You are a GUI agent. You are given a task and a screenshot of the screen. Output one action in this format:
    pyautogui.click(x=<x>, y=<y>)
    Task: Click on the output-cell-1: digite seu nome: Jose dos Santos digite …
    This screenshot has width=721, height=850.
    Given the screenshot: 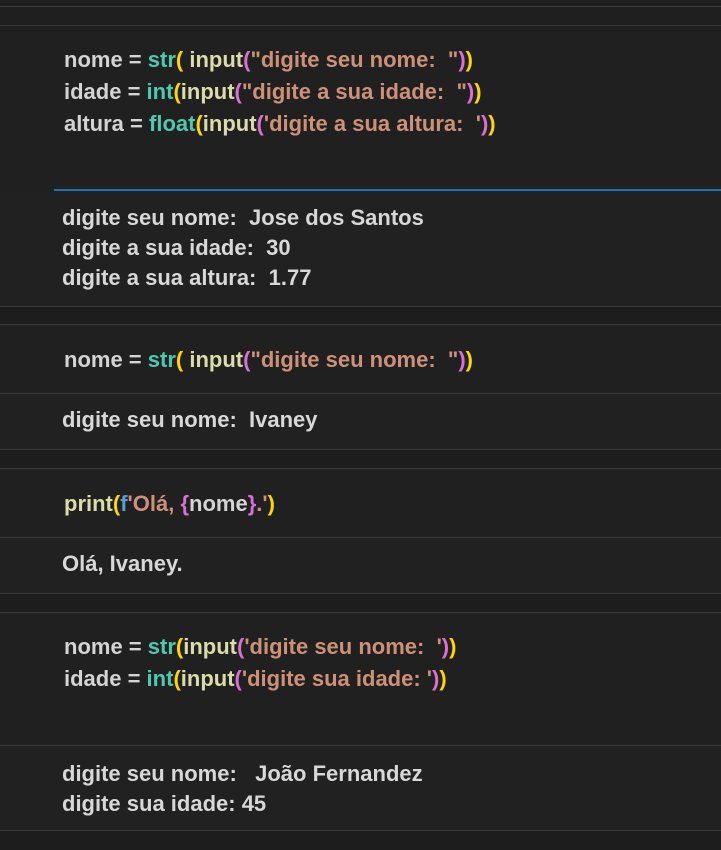 What is the action you would take?
    pyautogui.click(x=360, y=248)
    